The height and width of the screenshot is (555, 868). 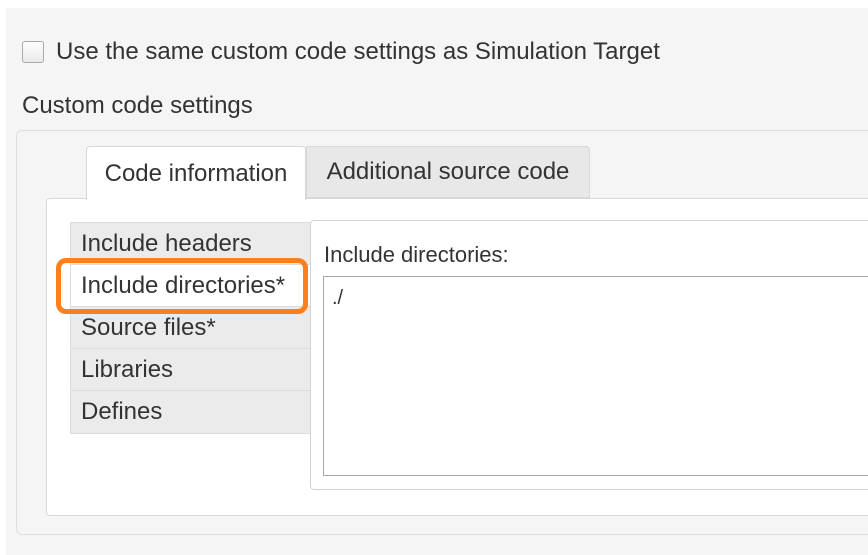 I want to click on same-settings-checkbox, so click(x=33, y=52).